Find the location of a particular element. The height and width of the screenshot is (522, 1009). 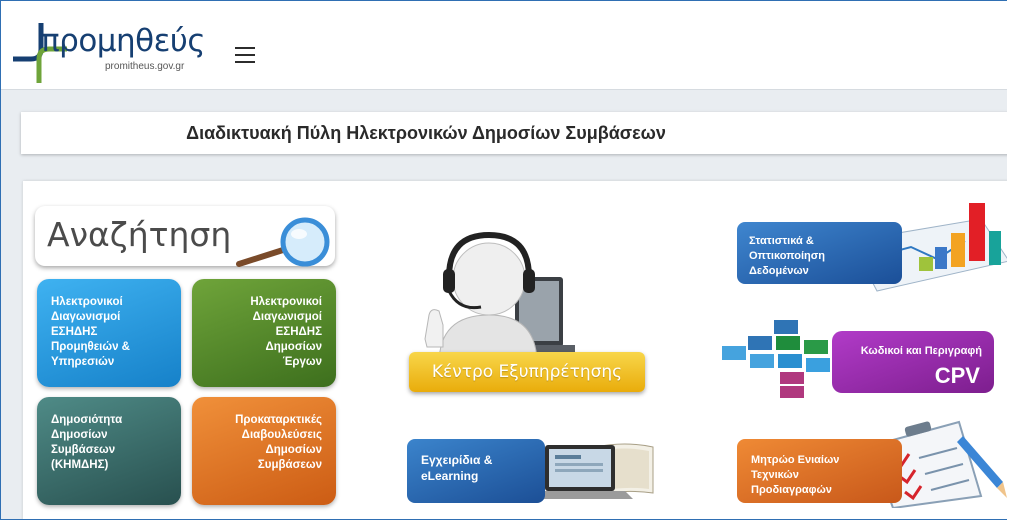

helpdesk-agent-icon is located at coordinates (499, 297).